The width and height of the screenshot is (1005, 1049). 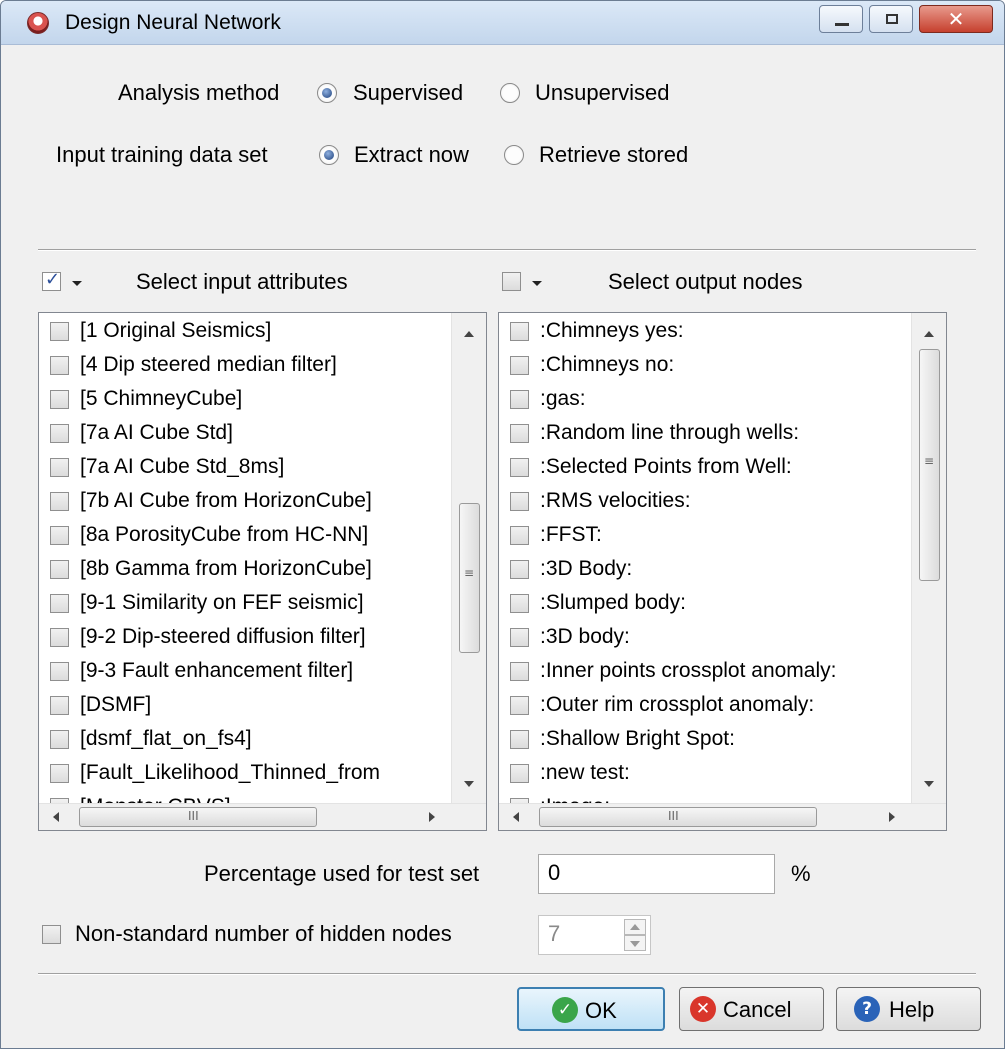 I want to click on list-item: [9-2 Dip-steered diffusion filter], so click(x=245, y=639).